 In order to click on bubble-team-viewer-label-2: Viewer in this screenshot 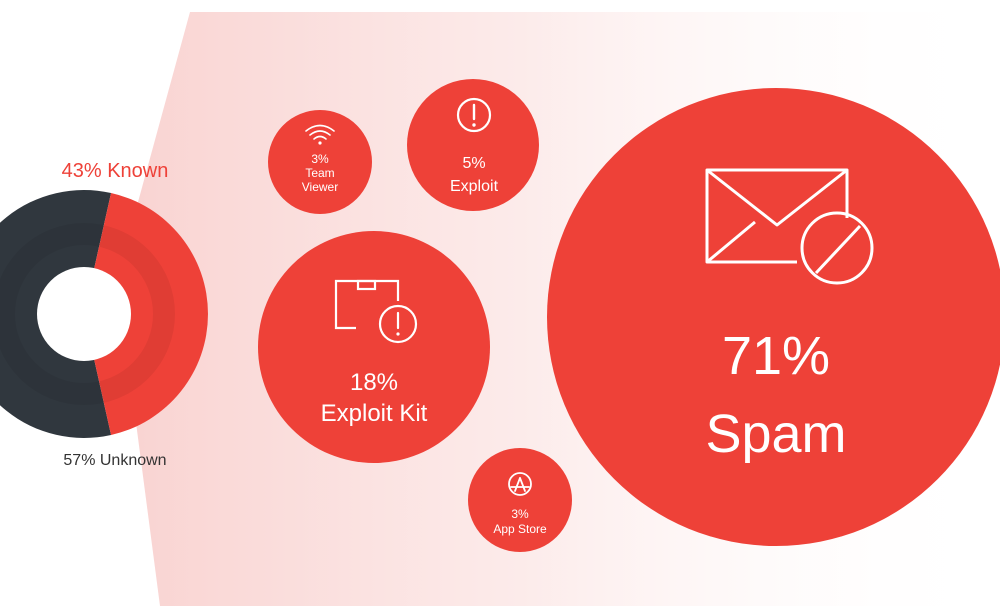, I will do `click(320, 187)`.